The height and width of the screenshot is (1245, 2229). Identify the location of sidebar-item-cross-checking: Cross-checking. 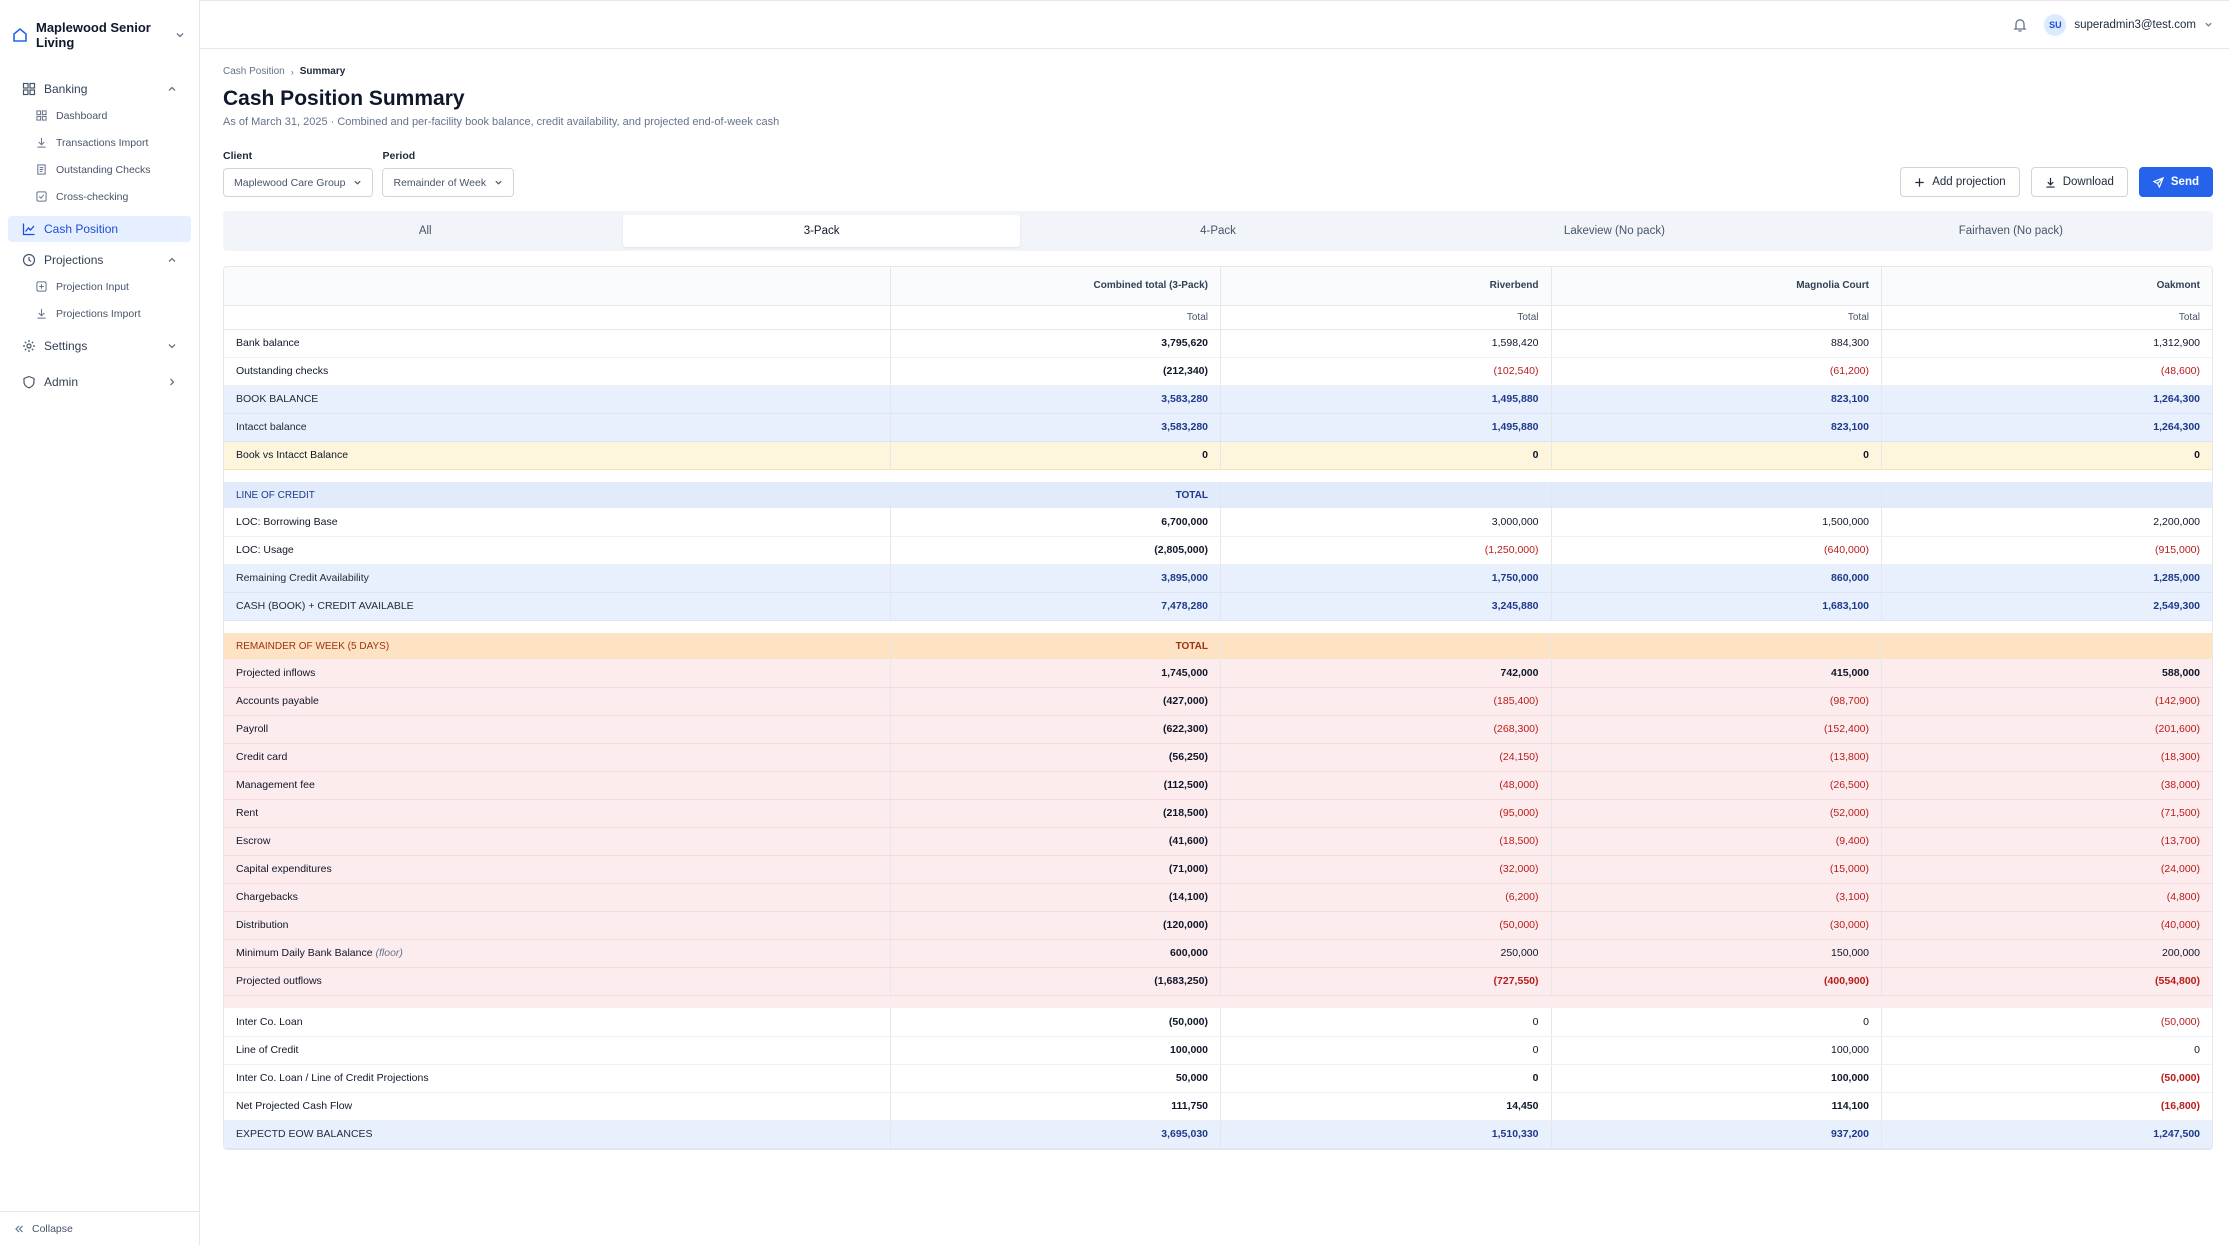
(99, 196).